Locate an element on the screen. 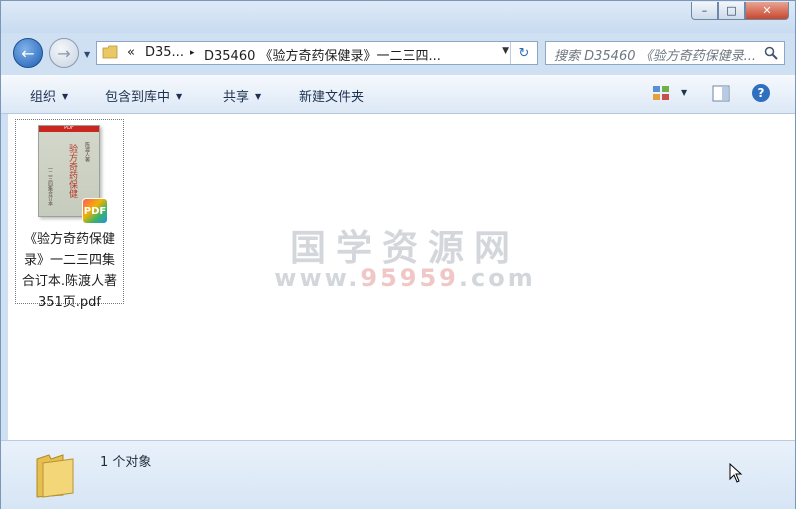  address-dropdown-icon: ▼ is located at coordinates (505, 51).